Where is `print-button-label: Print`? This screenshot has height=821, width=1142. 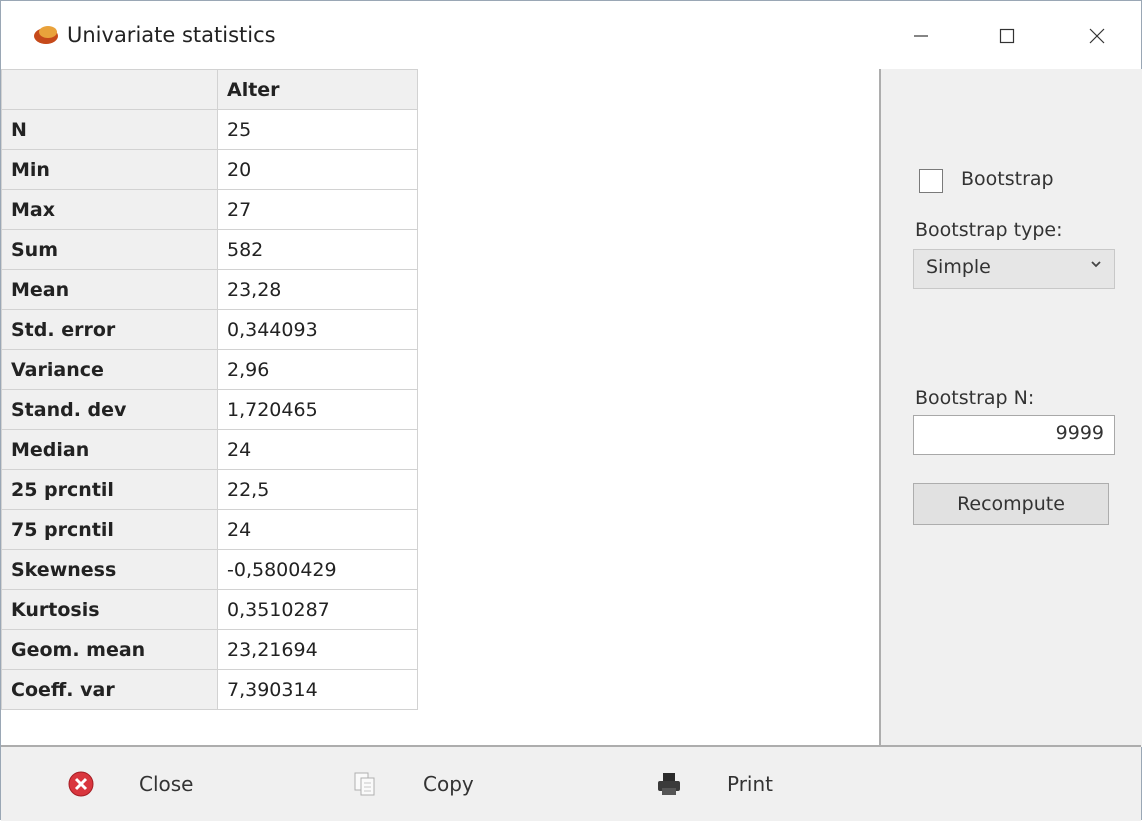 print-button-label: Print is located at coordinates (750, 784).